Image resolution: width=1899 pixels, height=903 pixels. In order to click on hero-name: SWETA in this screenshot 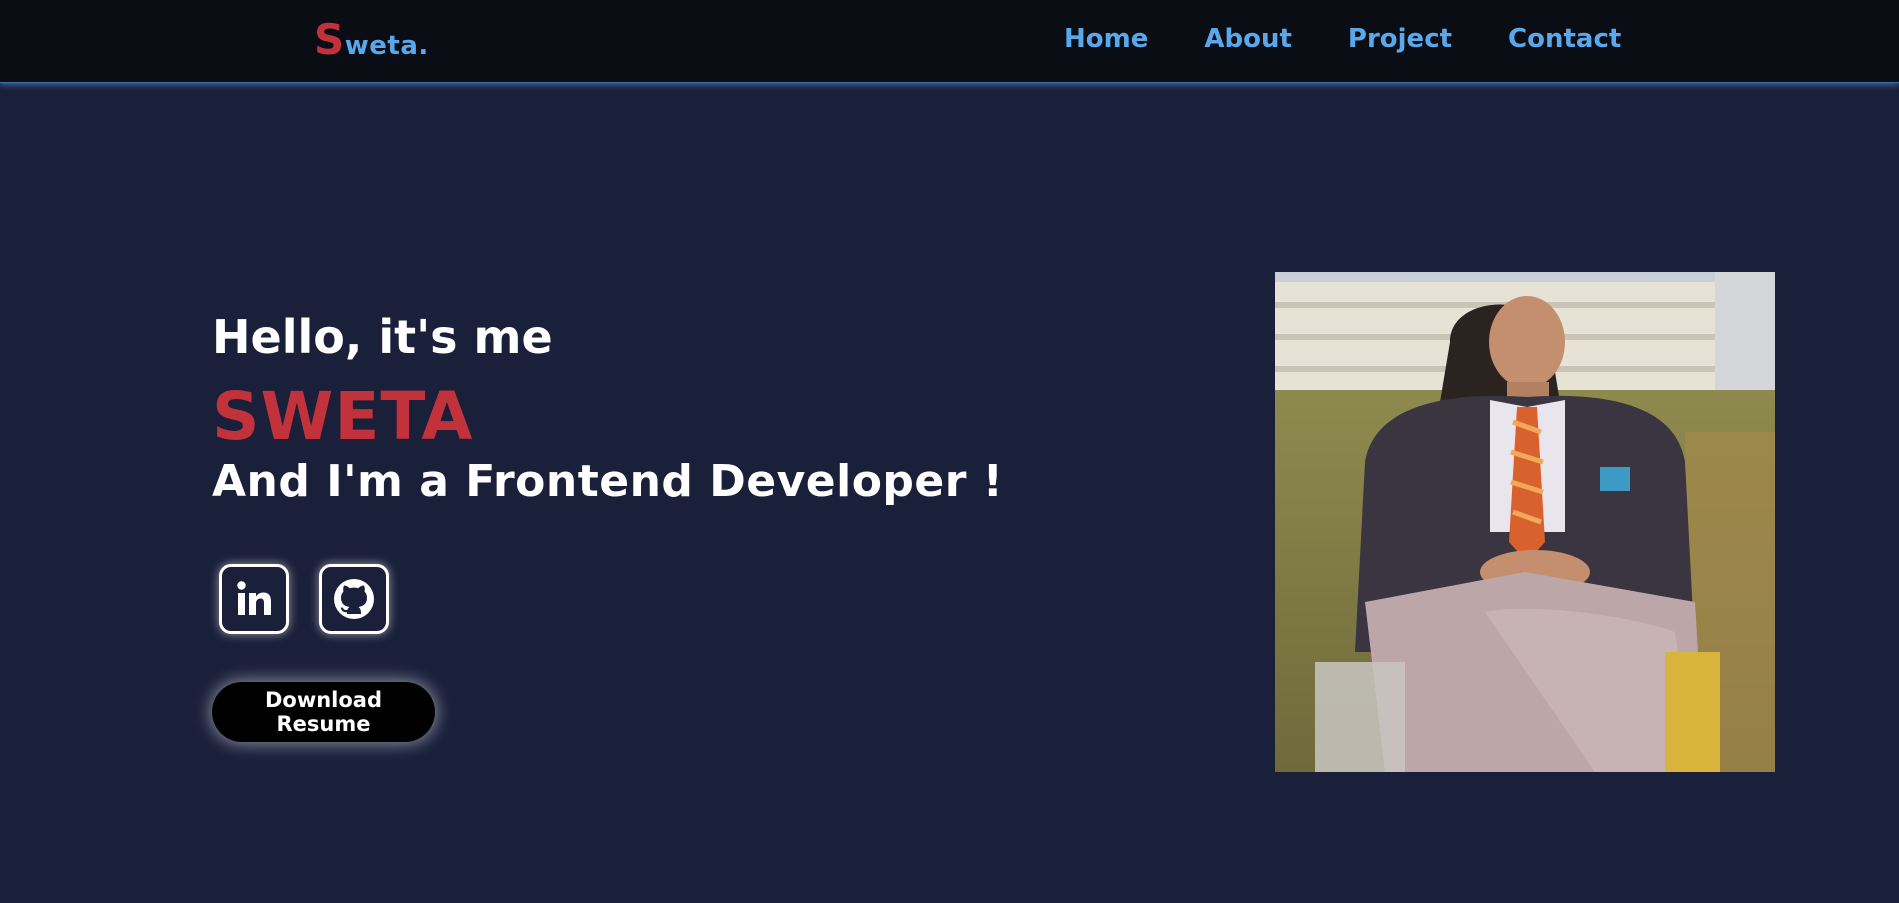, I will do `click(343, 416)`.